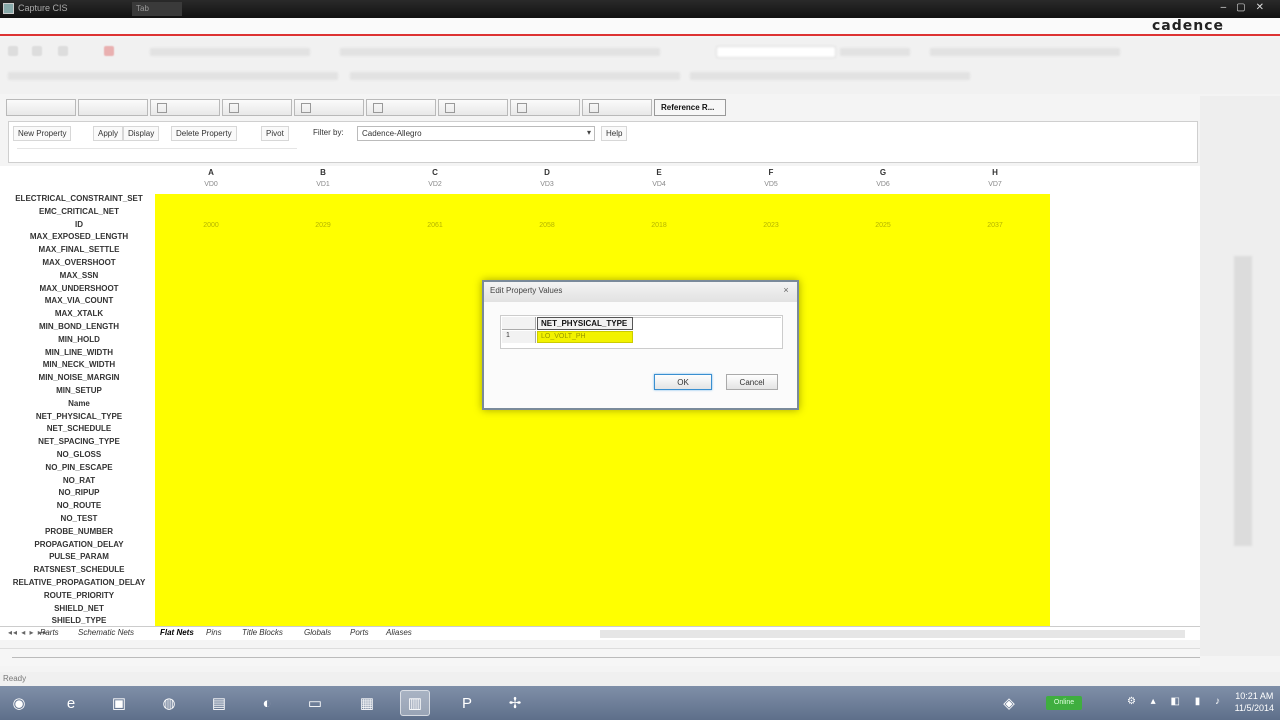 This screenshot has width=1280, height=720. Describe the element at coordinates (262, 632) in the screenshot. I see `sheet-tab: Title Blocks` at that location.